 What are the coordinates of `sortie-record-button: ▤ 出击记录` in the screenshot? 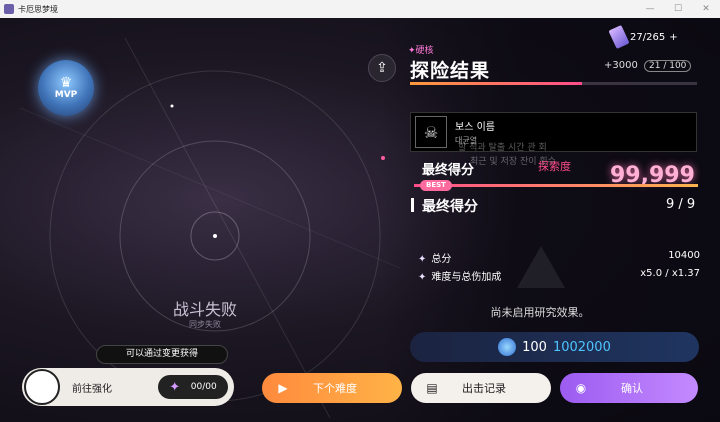 It's located at (481, 388).